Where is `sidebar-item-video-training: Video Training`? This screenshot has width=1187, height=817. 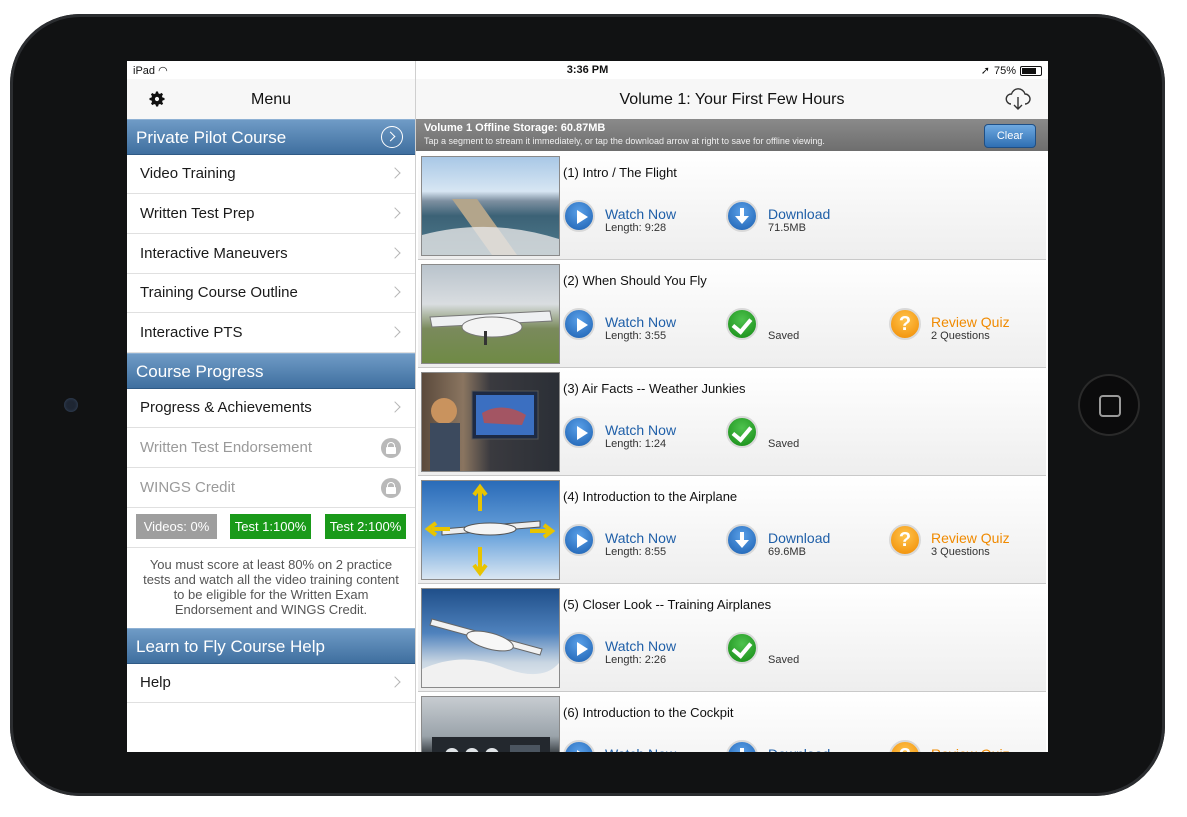 sidebar-item-video-training: Video Training is located at coordinates (271, 174).